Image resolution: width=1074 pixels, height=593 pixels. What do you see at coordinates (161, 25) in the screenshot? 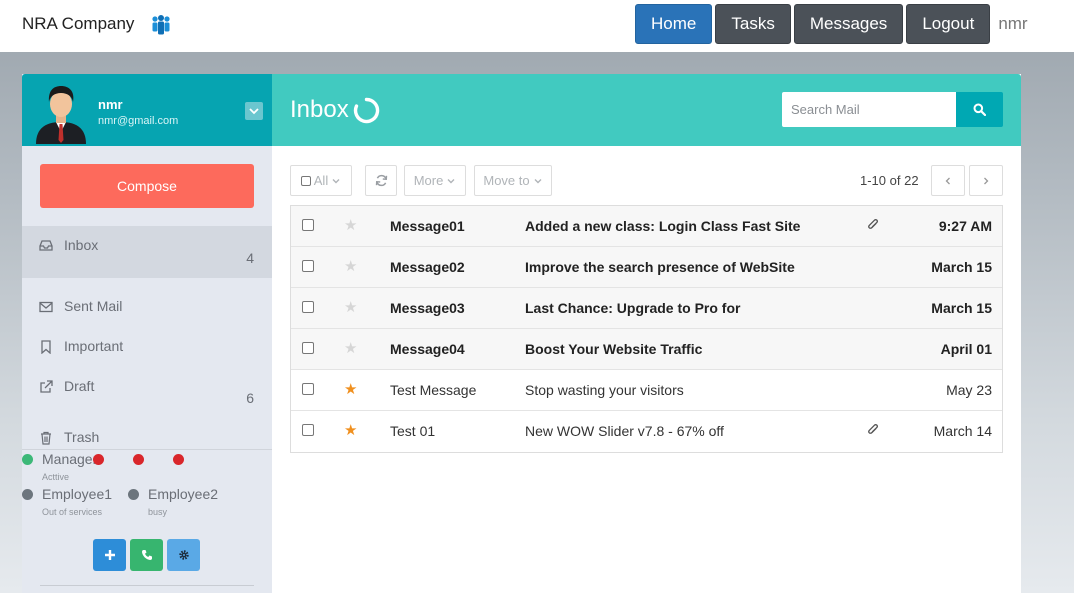
I see `team-icon` at bounding box center [161, 25].